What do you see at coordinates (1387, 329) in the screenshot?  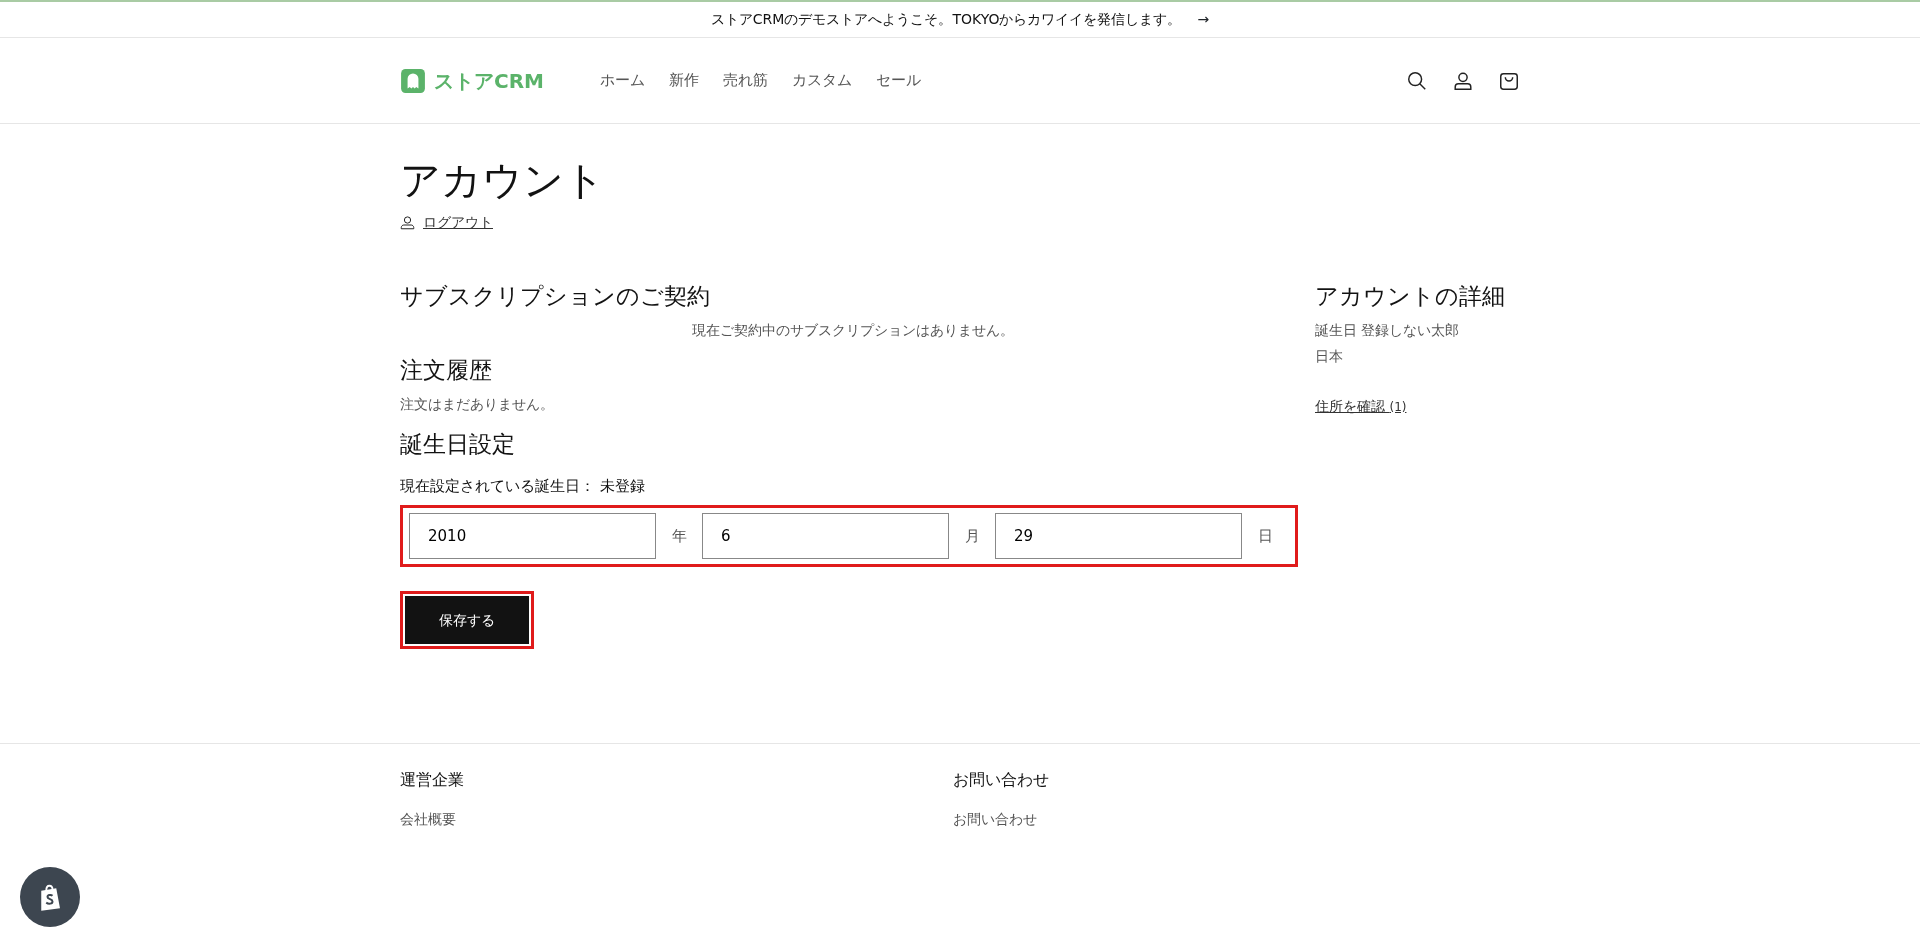 I see `detail-text: 誕生日 登録しない太郎` at bounding box center [1387, 329].